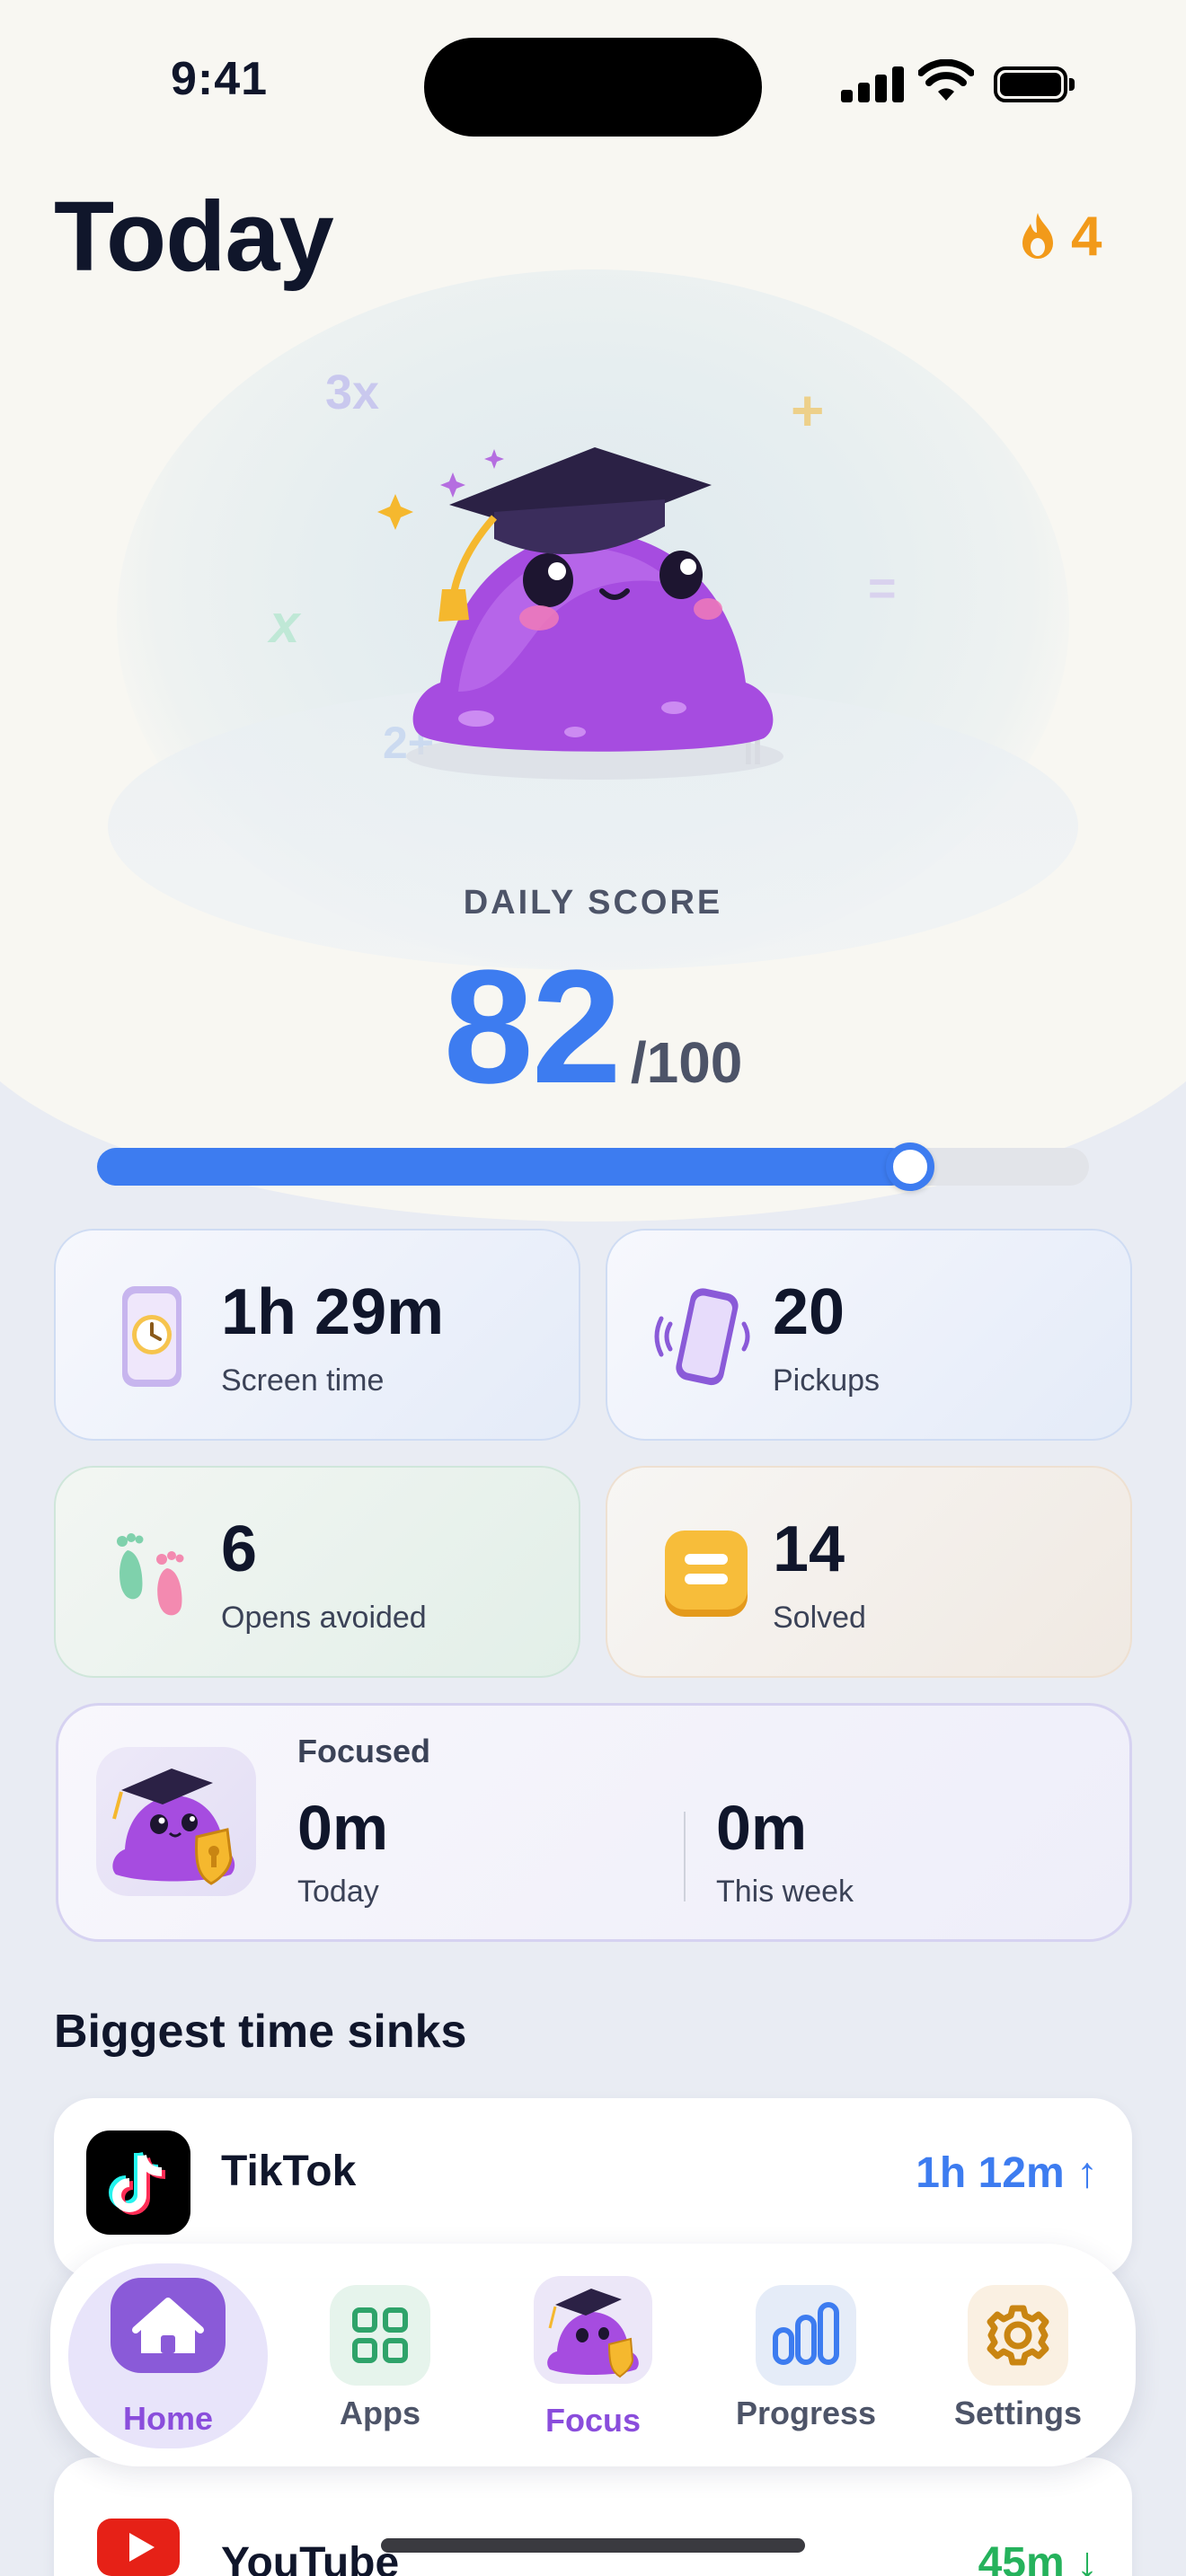  I want to click on score-progress-fill, so click(504, 1167).